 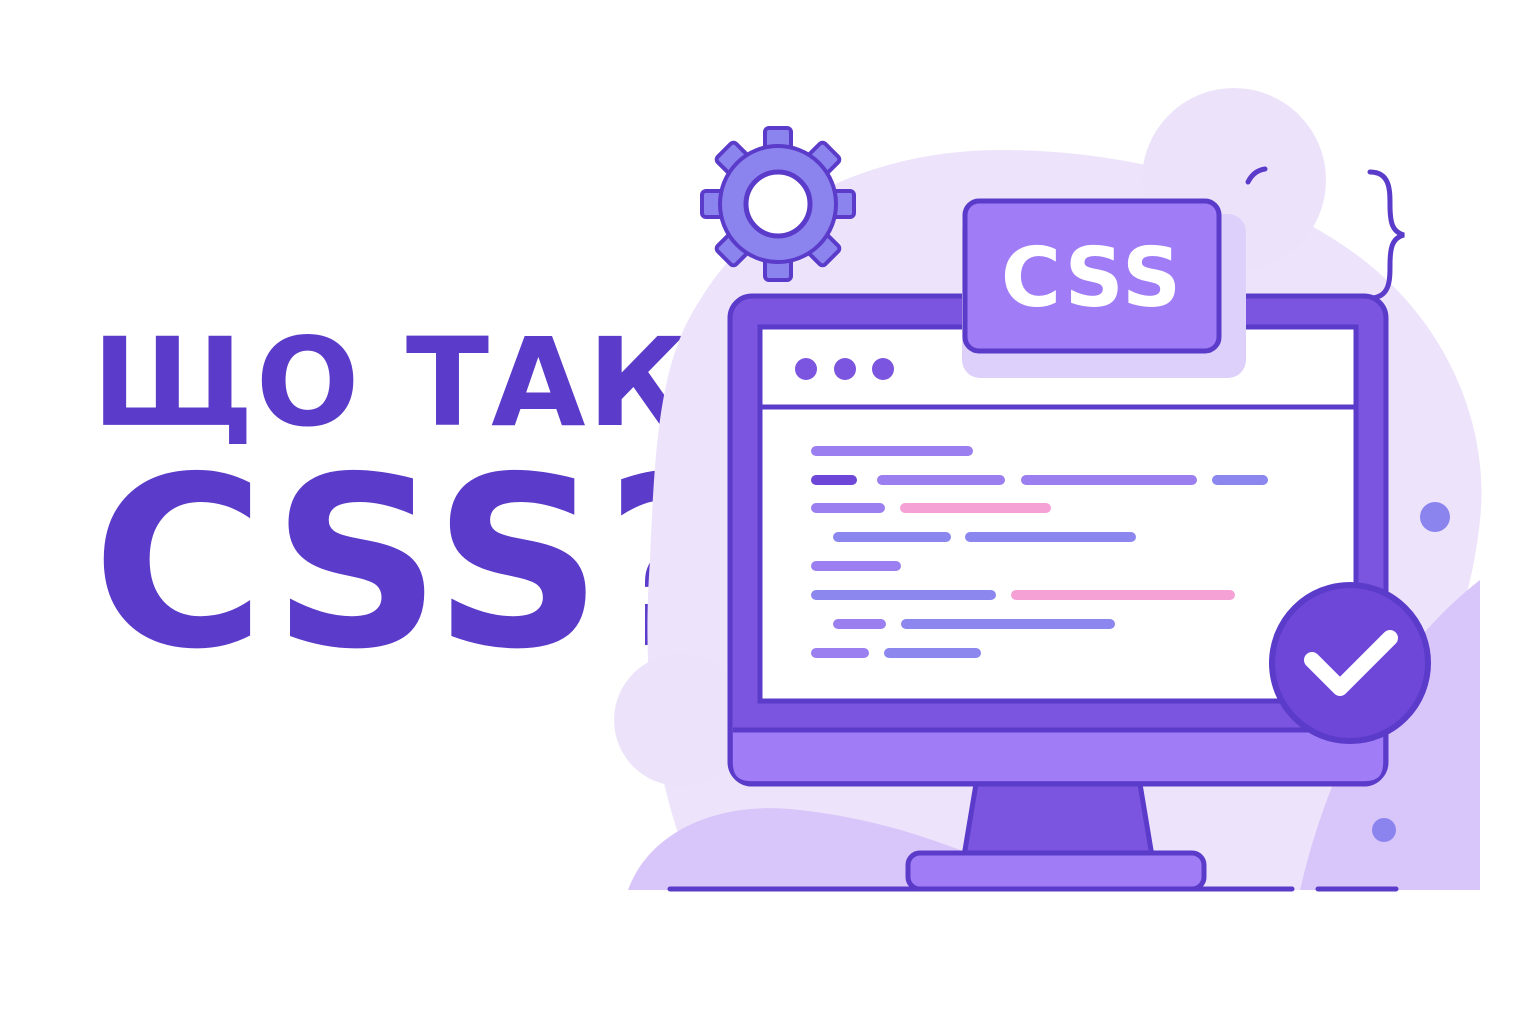 What do you see at coordinates (1058, 514) in the screenshot?
I see `monitor-screen` at bounding box center [1058, 514].